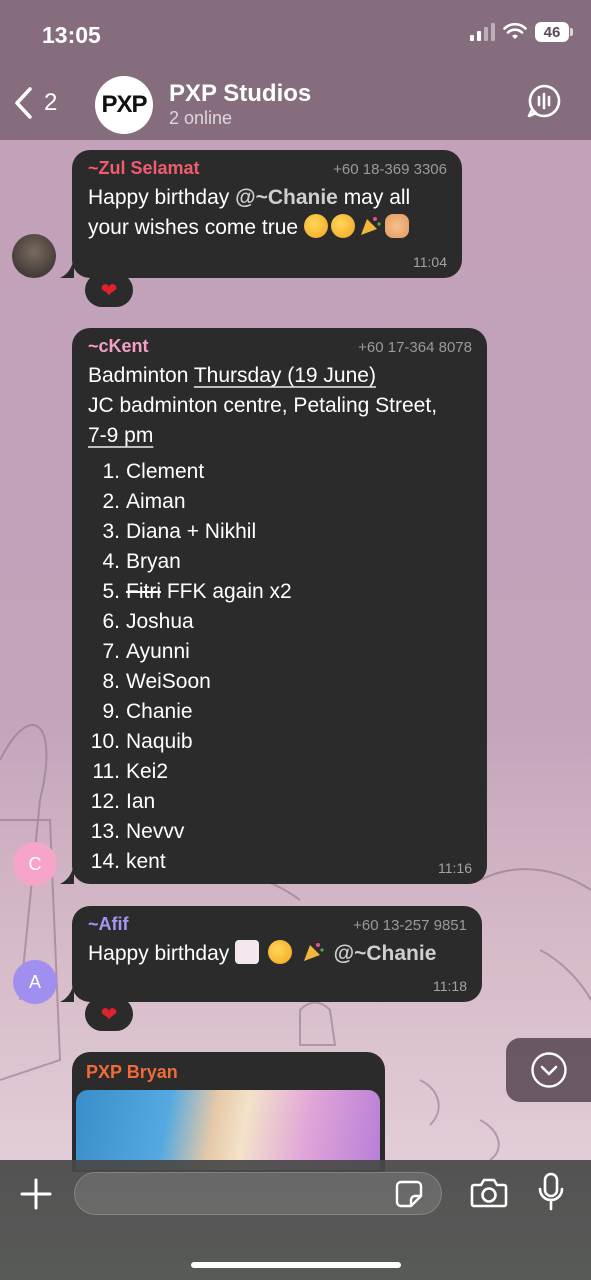 The width and height of the screenshot is (591, 1280). Describe the element at coordinates (410, 925) in the screenshot. I see `sender-phone: +60 13-257 9851` at that location.